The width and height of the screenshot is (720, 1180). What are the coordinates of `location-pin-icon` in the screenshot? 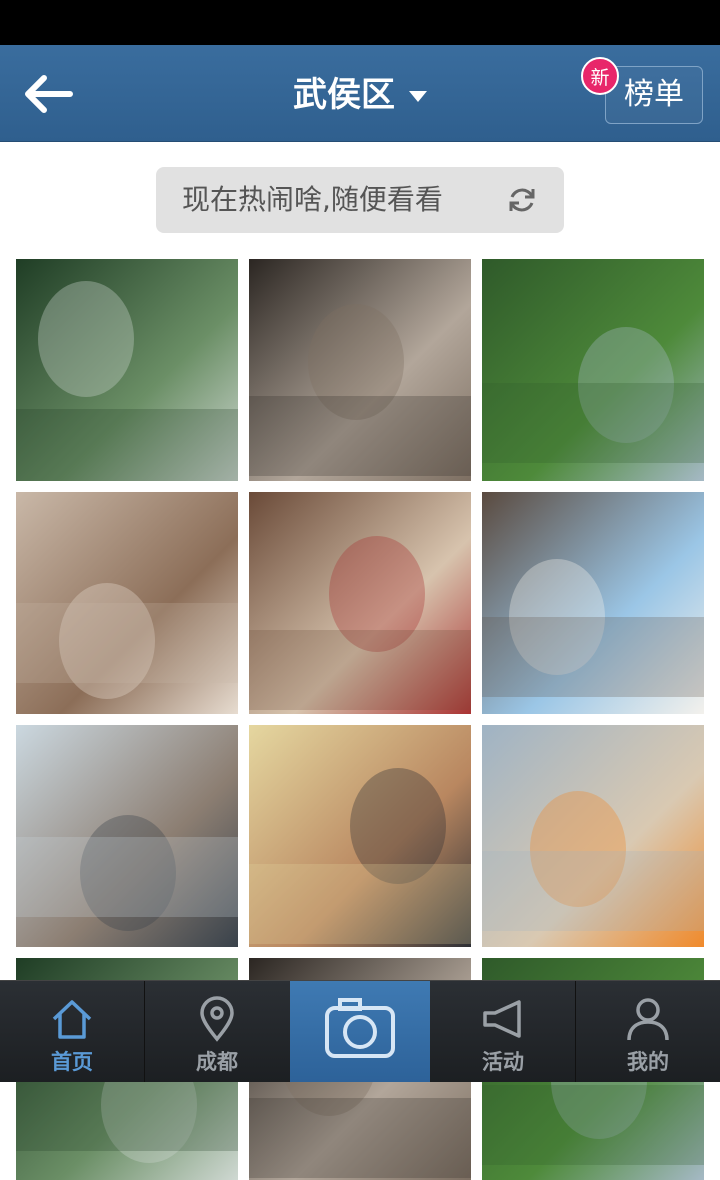 It's located at (217, 1019).